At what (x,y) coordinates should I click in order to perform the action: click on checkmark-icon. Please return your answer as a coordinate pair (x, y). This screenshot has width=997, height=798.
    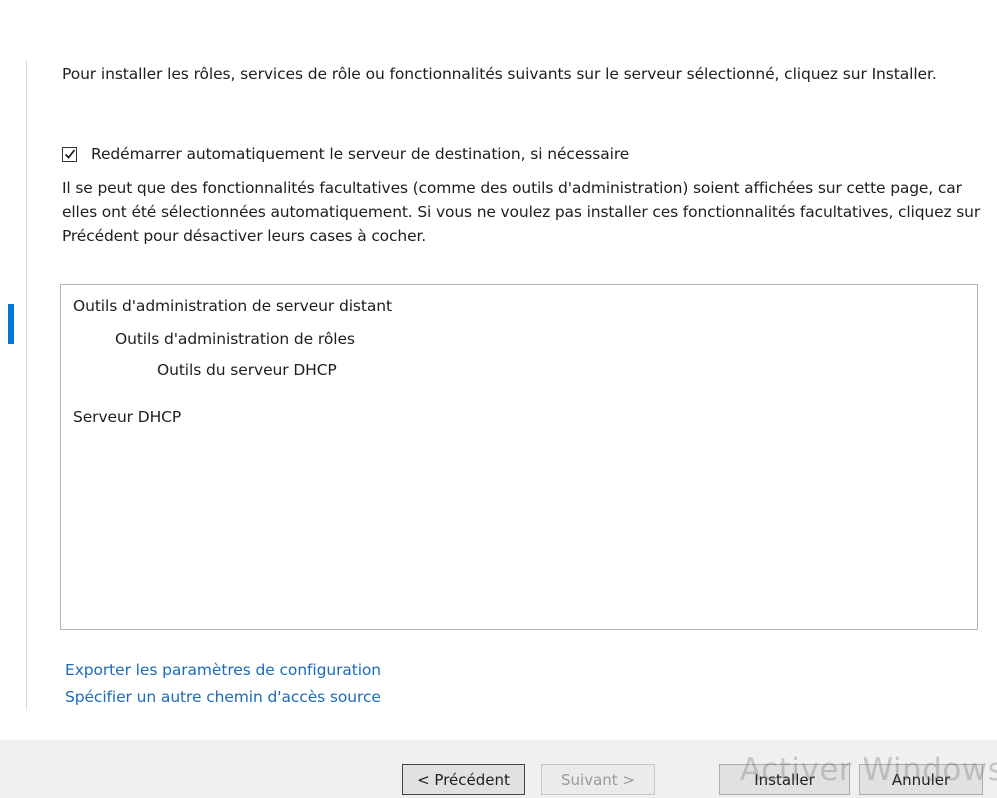
    Looking at the image, I should click on (69, 154).